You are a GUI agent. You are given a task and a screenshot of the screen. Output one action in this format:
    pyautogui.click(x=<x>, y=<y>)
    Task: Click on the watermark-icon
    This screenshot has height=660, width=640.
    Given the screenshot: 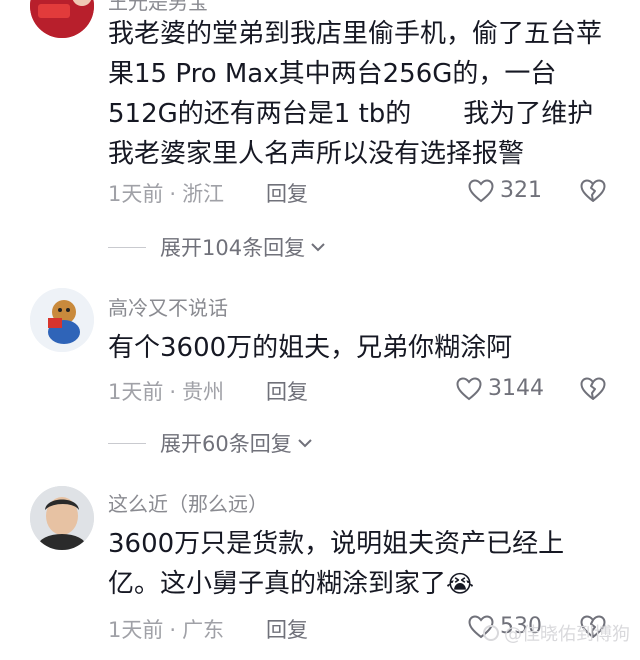 What is the action you would take?
    pyautogui.click(x=491, y=633)
    